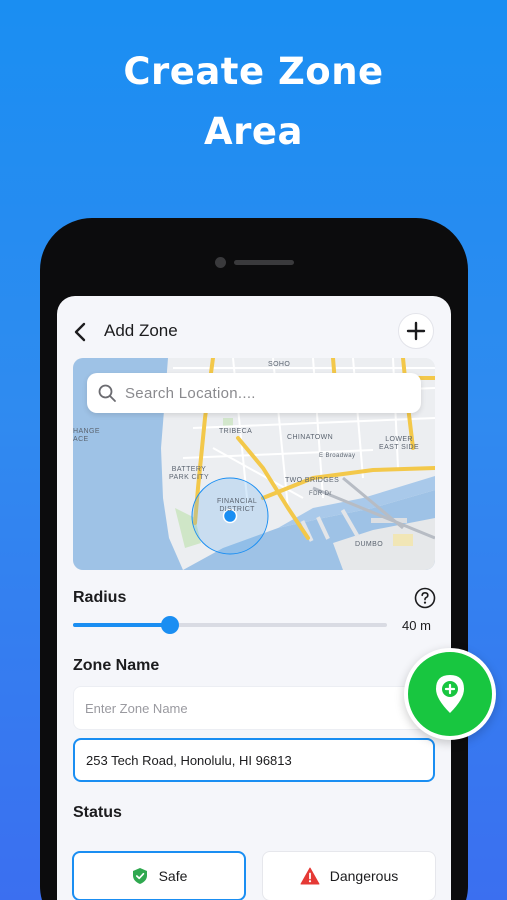 The height and width of the screenshot is (900, 507). What do you see at coordinates (364, 876) in the screenshot?
I see `status-dangerous-label: Dangerous` at bounding box center [364, 876].